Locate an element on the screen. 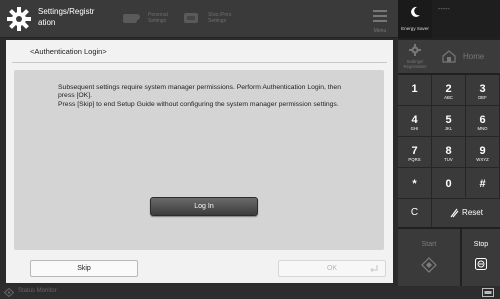  key-digit: 1 is located at coordinates (414, 89).